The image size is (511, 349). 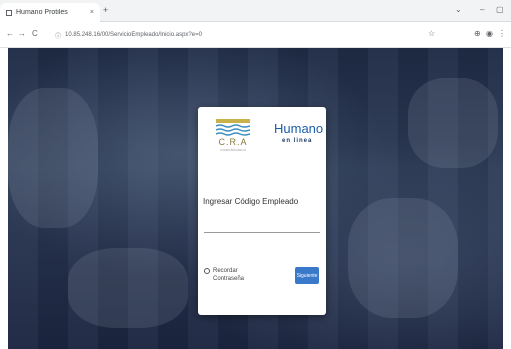 What do you see at coordinates (251, 201) in the screenshot?
I see `employee-code-label: Ingresar Código Empleado` at bounding box center [251, 201].